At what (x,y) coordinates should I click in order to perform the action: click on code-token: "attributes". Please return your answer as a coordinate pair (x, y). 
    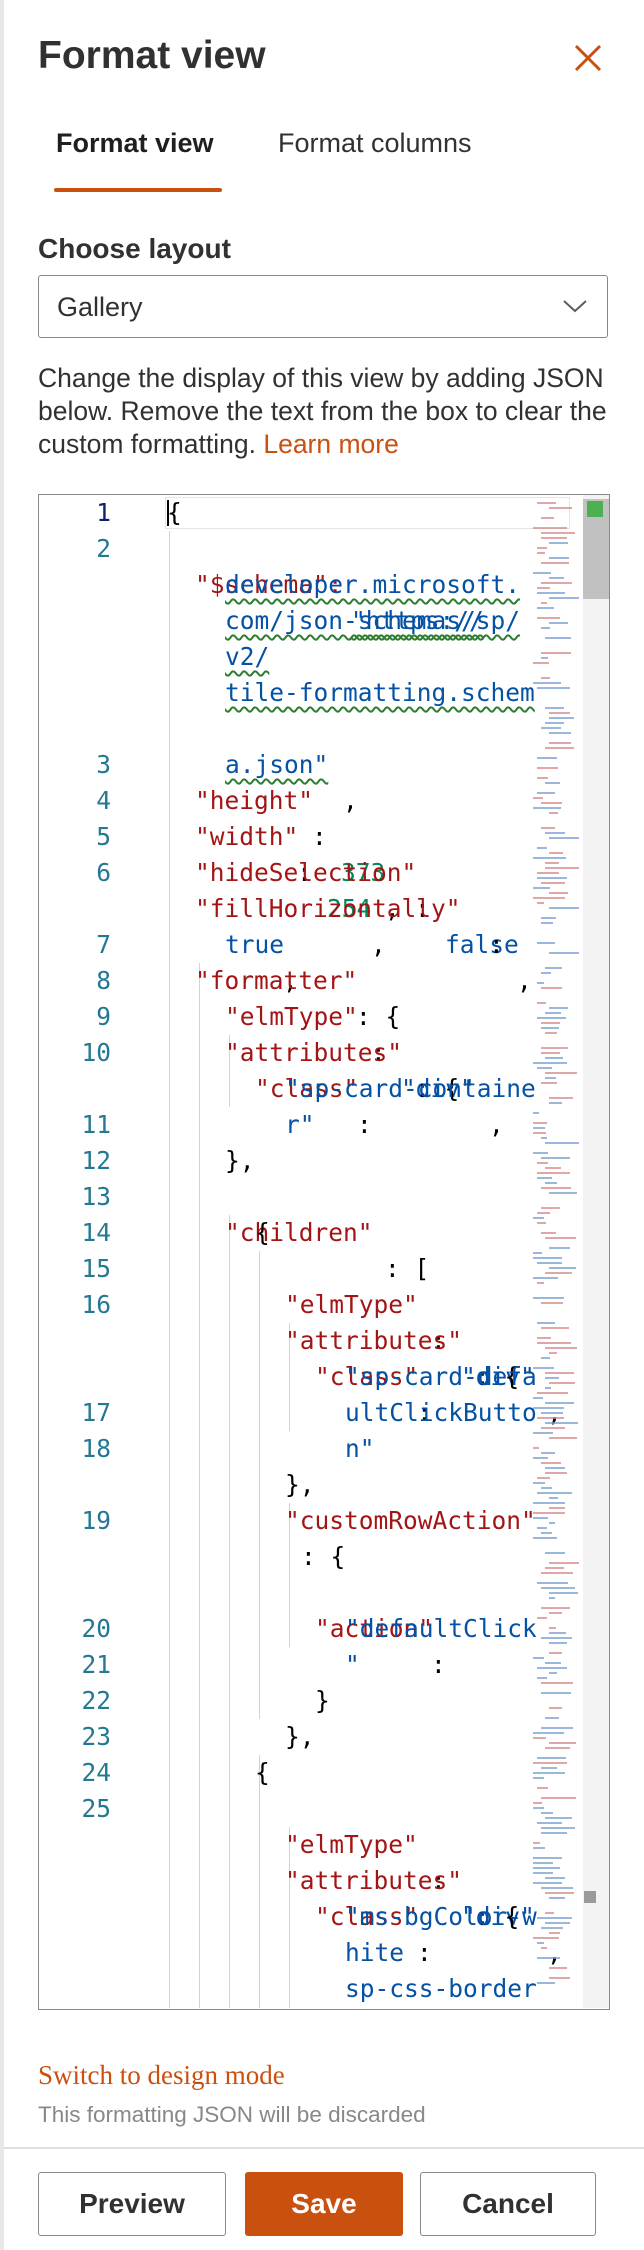
    Looking at the image, I should click on (374, 1340).